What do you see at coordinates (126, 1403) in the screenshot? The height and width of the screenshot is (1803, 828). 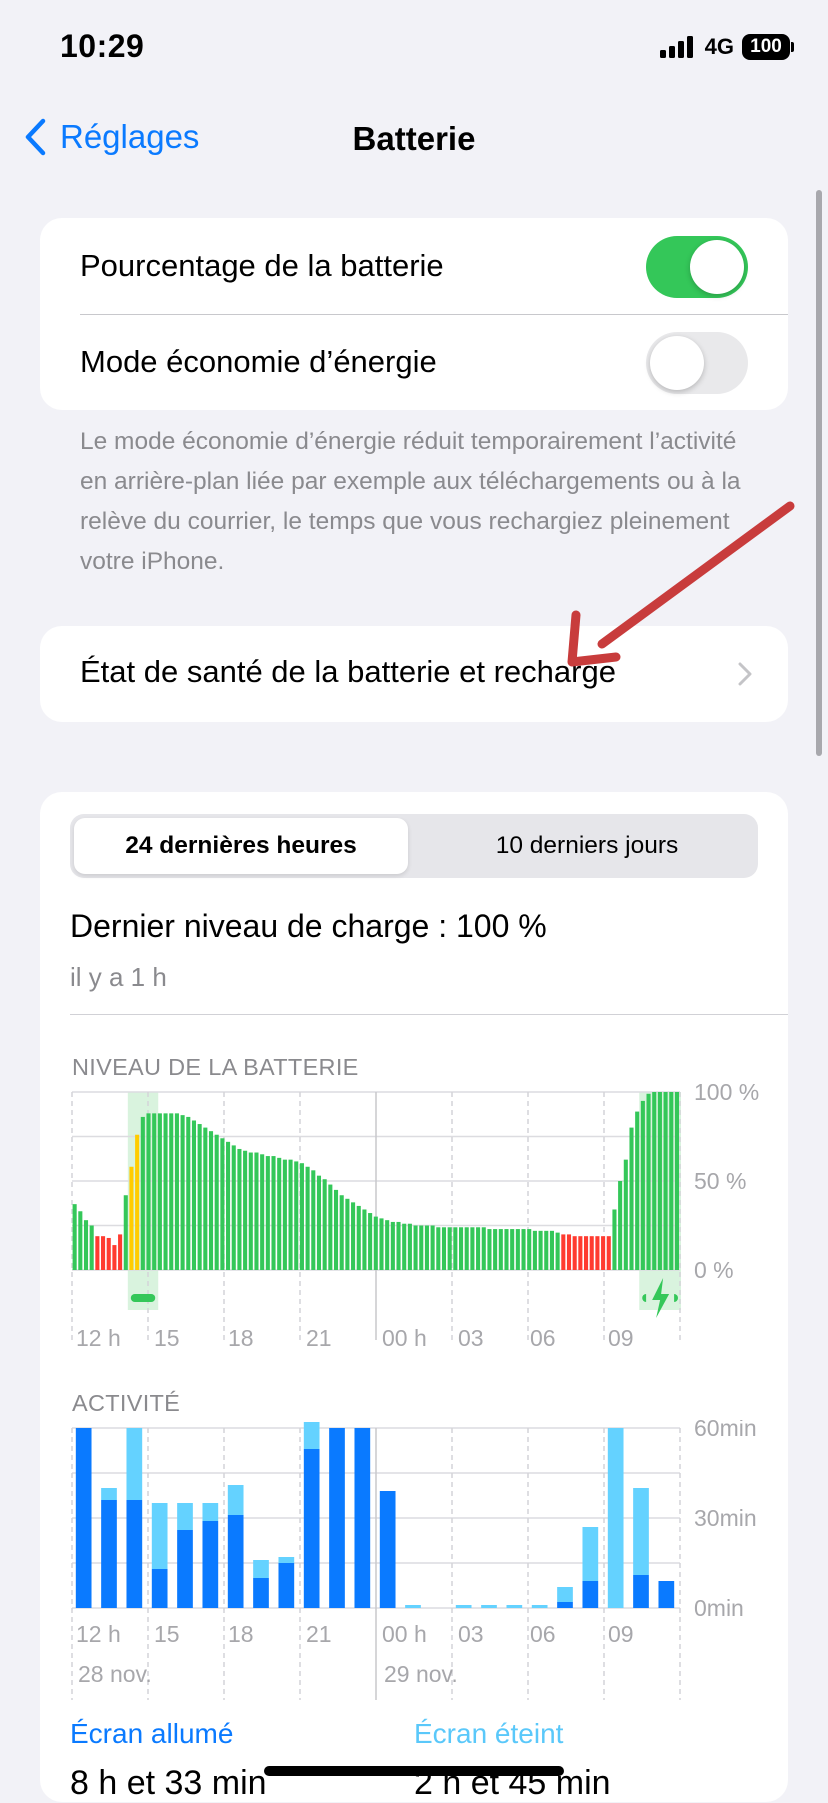 I see `activity-chart-title: ACTIVITÉ` at bounding box center [126, 1403].